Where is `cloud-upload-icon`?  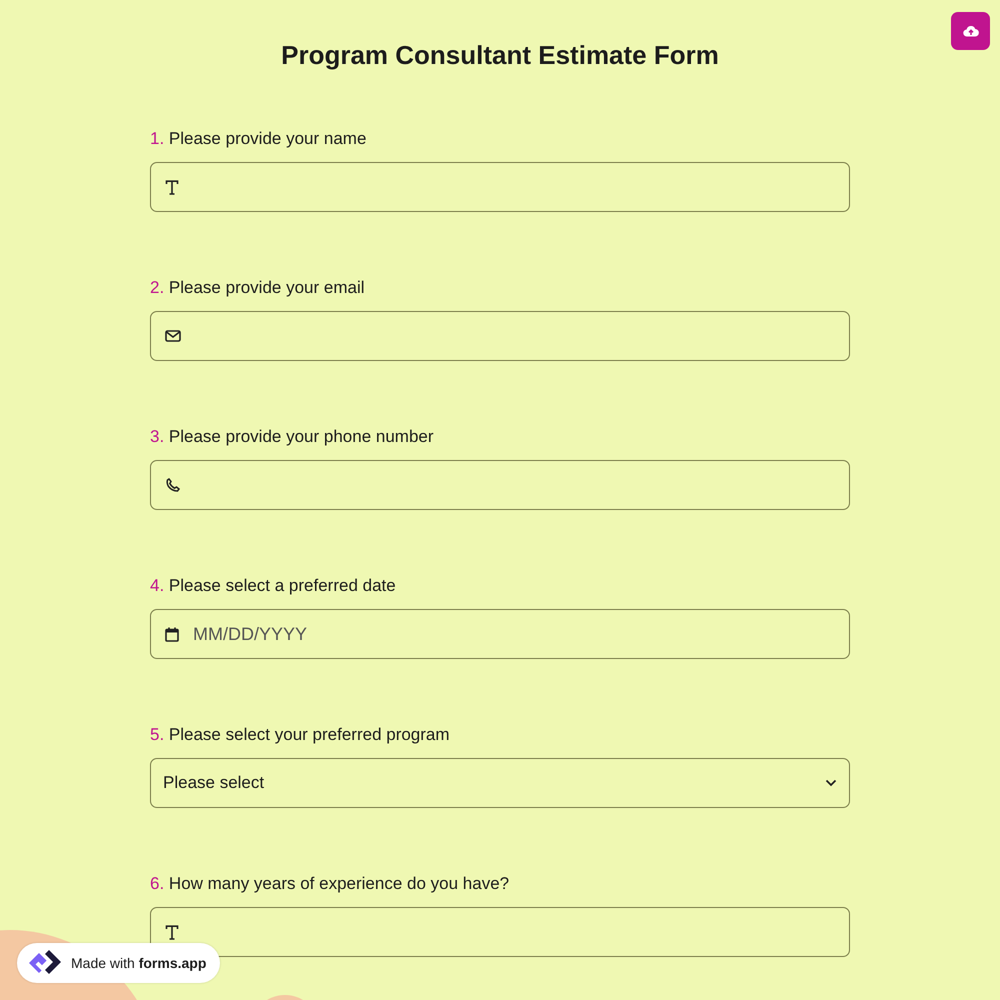 cloud-upload-icon is located at coordinates (970, 31).